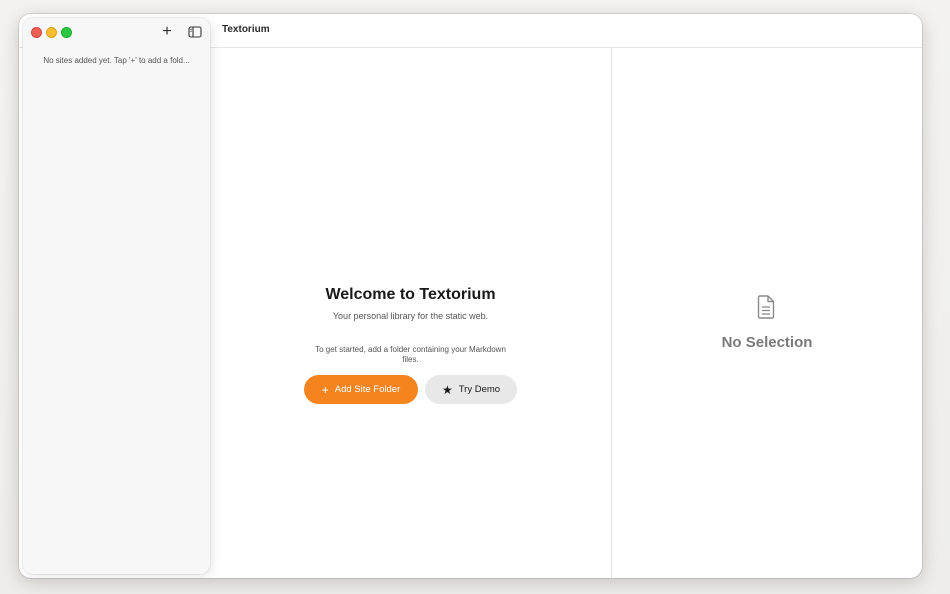  I want to click on no-selection-title: No Selection, so click(767, 342).